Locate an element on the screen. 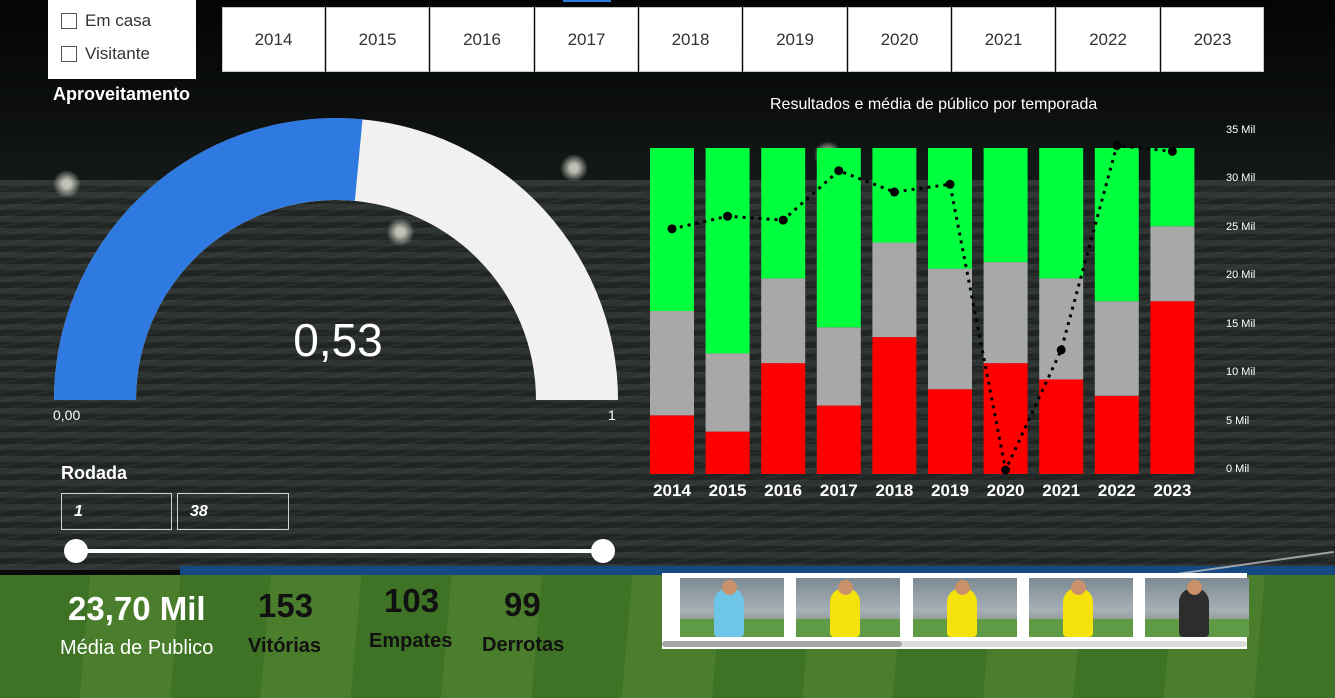 The width and height of the screenshot is (1335, 698). y2-tick-label: 20 Mil is located at coordinates (1241, 275).